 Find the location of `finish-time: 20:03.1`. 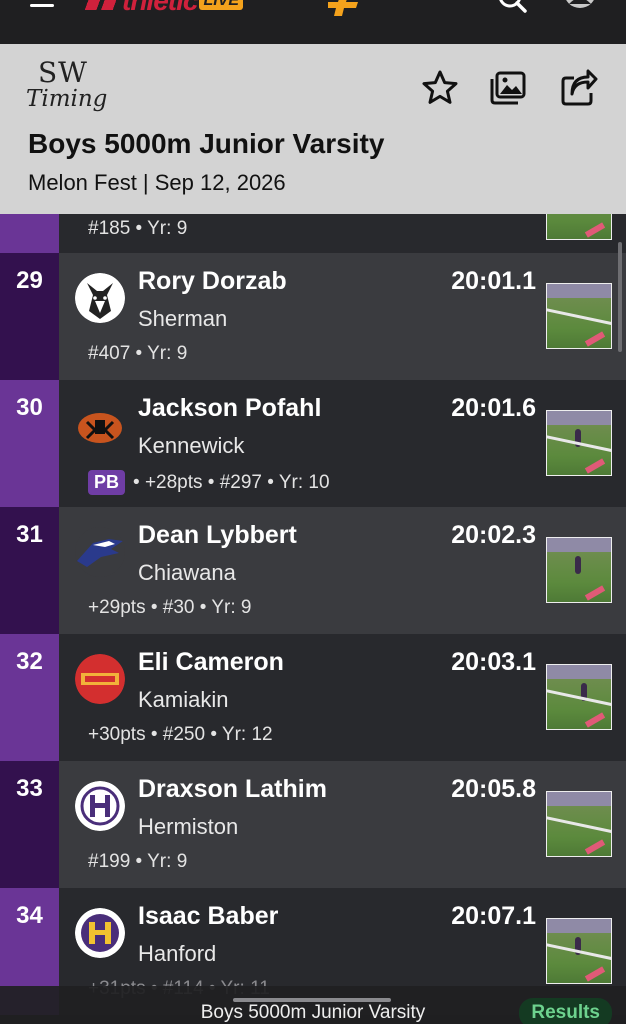

finish-time: 20:03.1 is located at coordinates (493, 662).